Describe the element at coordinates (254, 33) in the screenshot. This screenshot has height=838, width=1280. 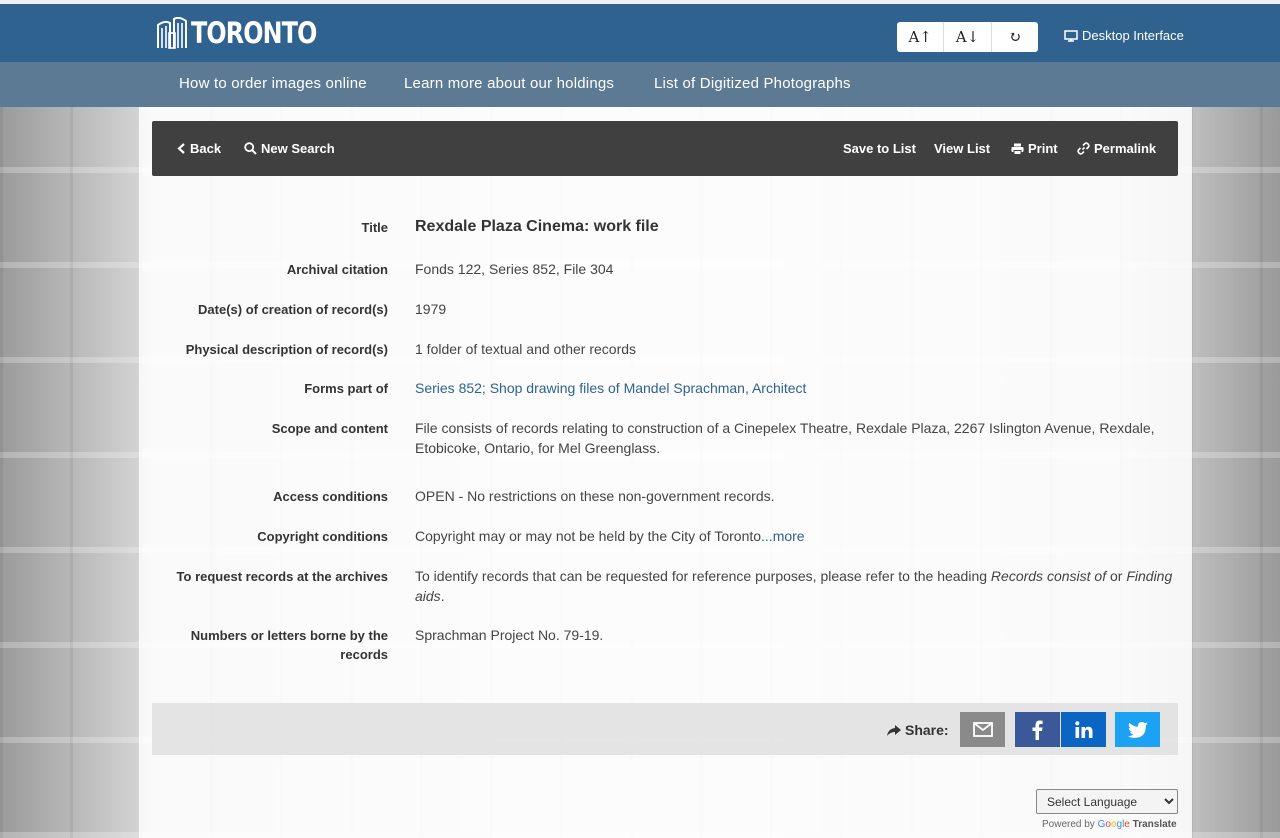
I see `logo-text: TORONTO` at that location.